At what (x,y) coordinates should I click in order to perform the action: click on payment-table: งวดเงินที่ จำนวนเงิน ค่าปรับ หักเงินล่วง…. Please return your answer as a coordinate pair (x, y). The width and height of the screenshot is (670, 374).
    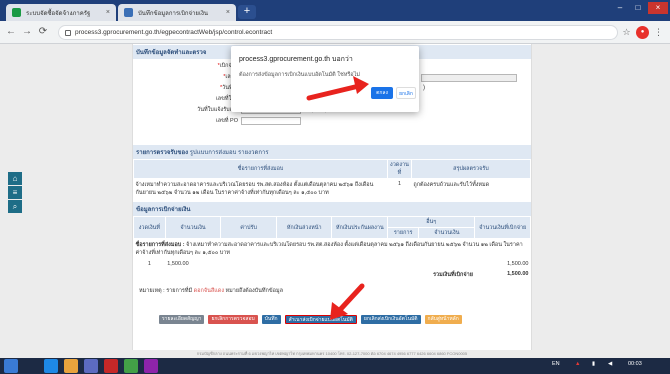
    Looking at the image, I should click on (332, 248).